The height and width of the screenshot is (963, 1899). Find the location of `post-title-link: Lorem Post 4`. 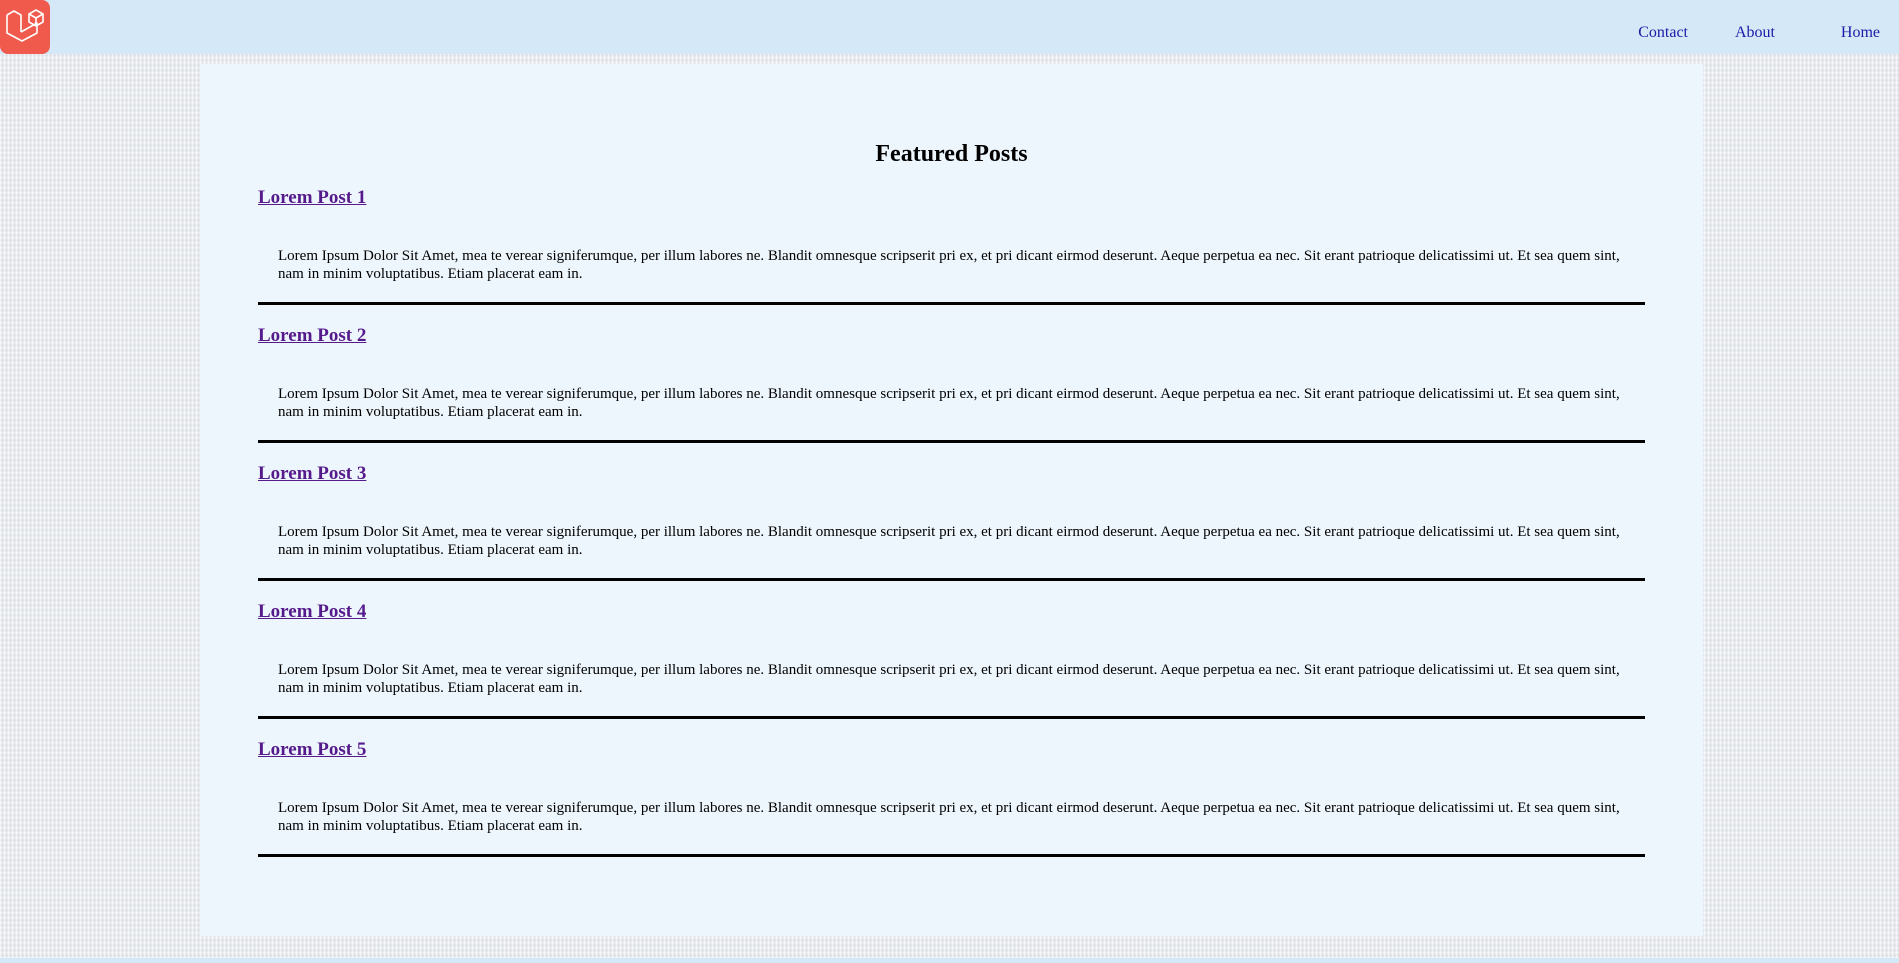

post-title-link: Lorem Post 4 is located at coordinates (312, 612).